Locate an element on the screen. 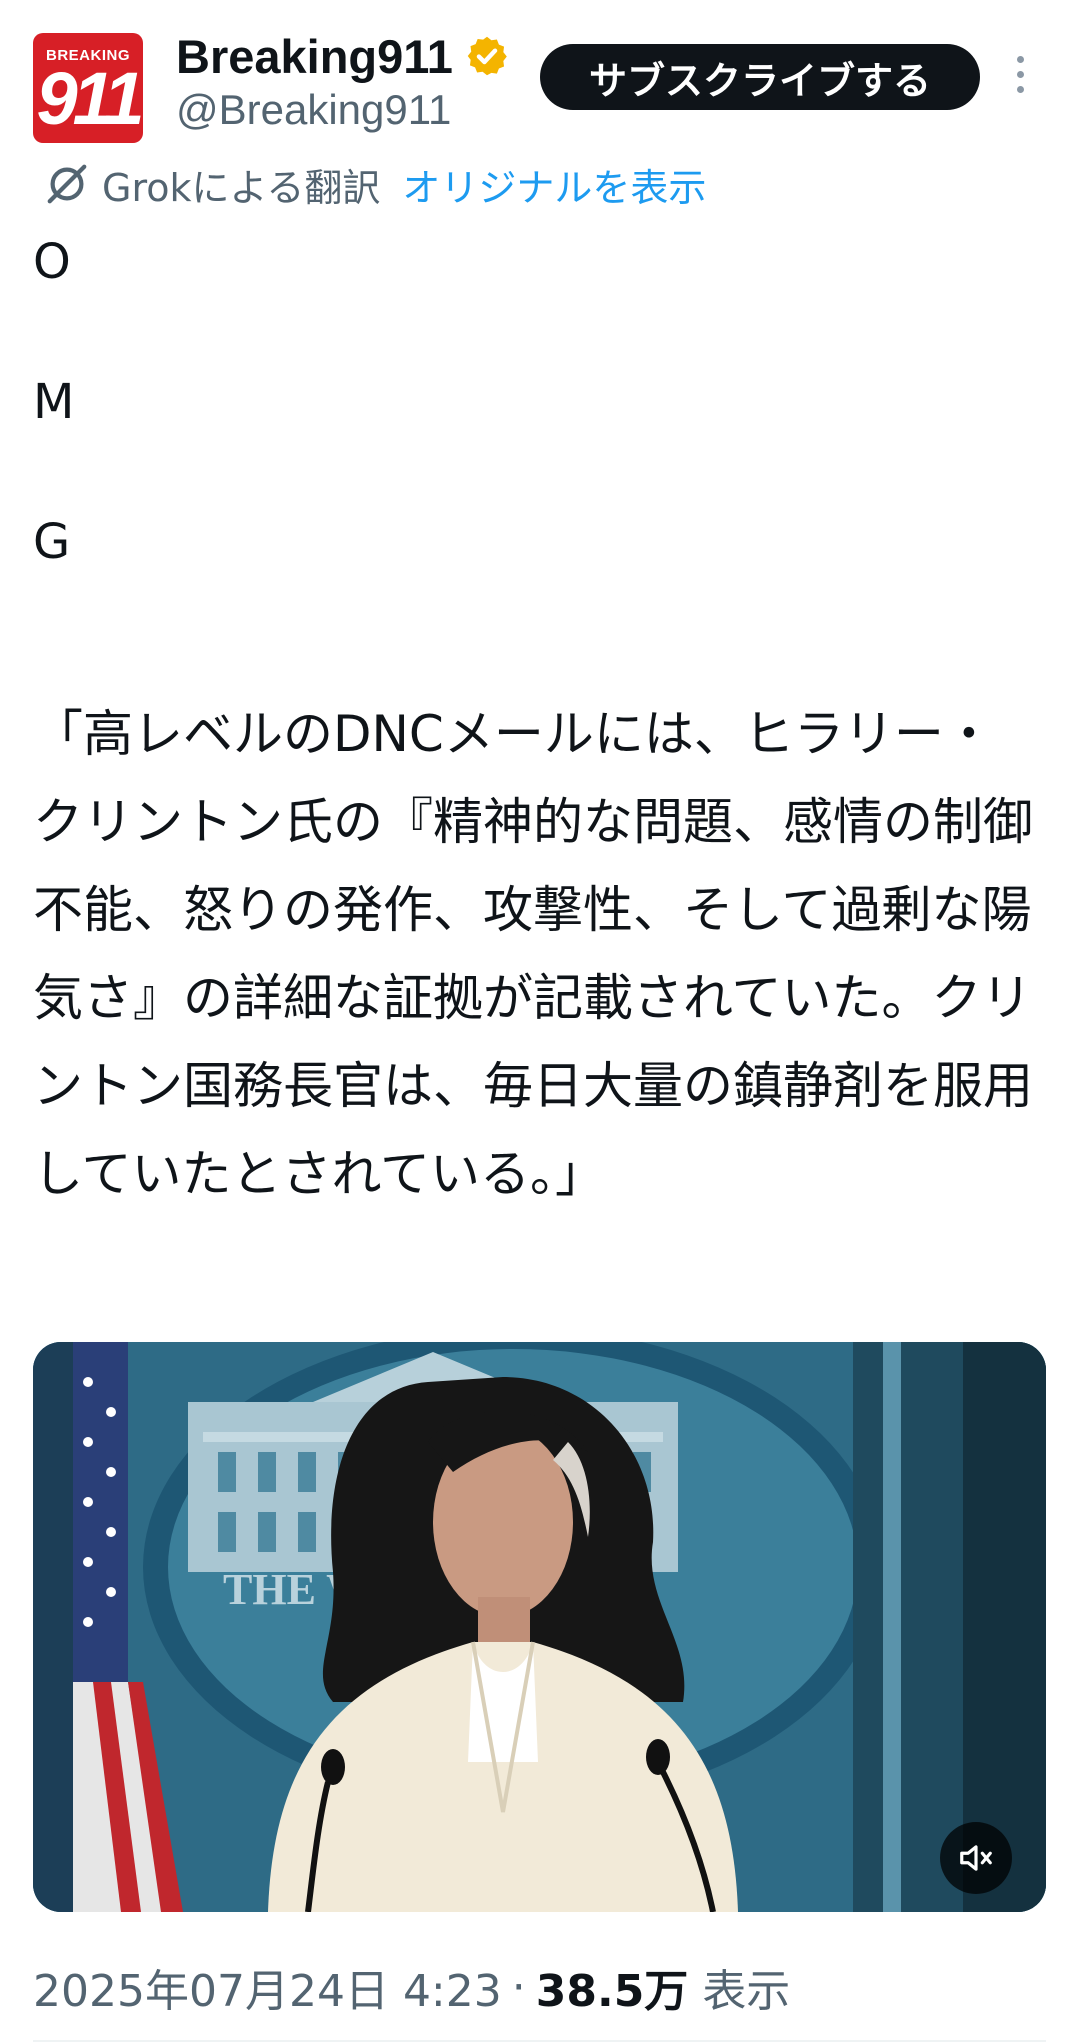 The width and height of the screenshot is (1080, 2044). avatar: BREAKING 911 is located at coordinates (88, 88).